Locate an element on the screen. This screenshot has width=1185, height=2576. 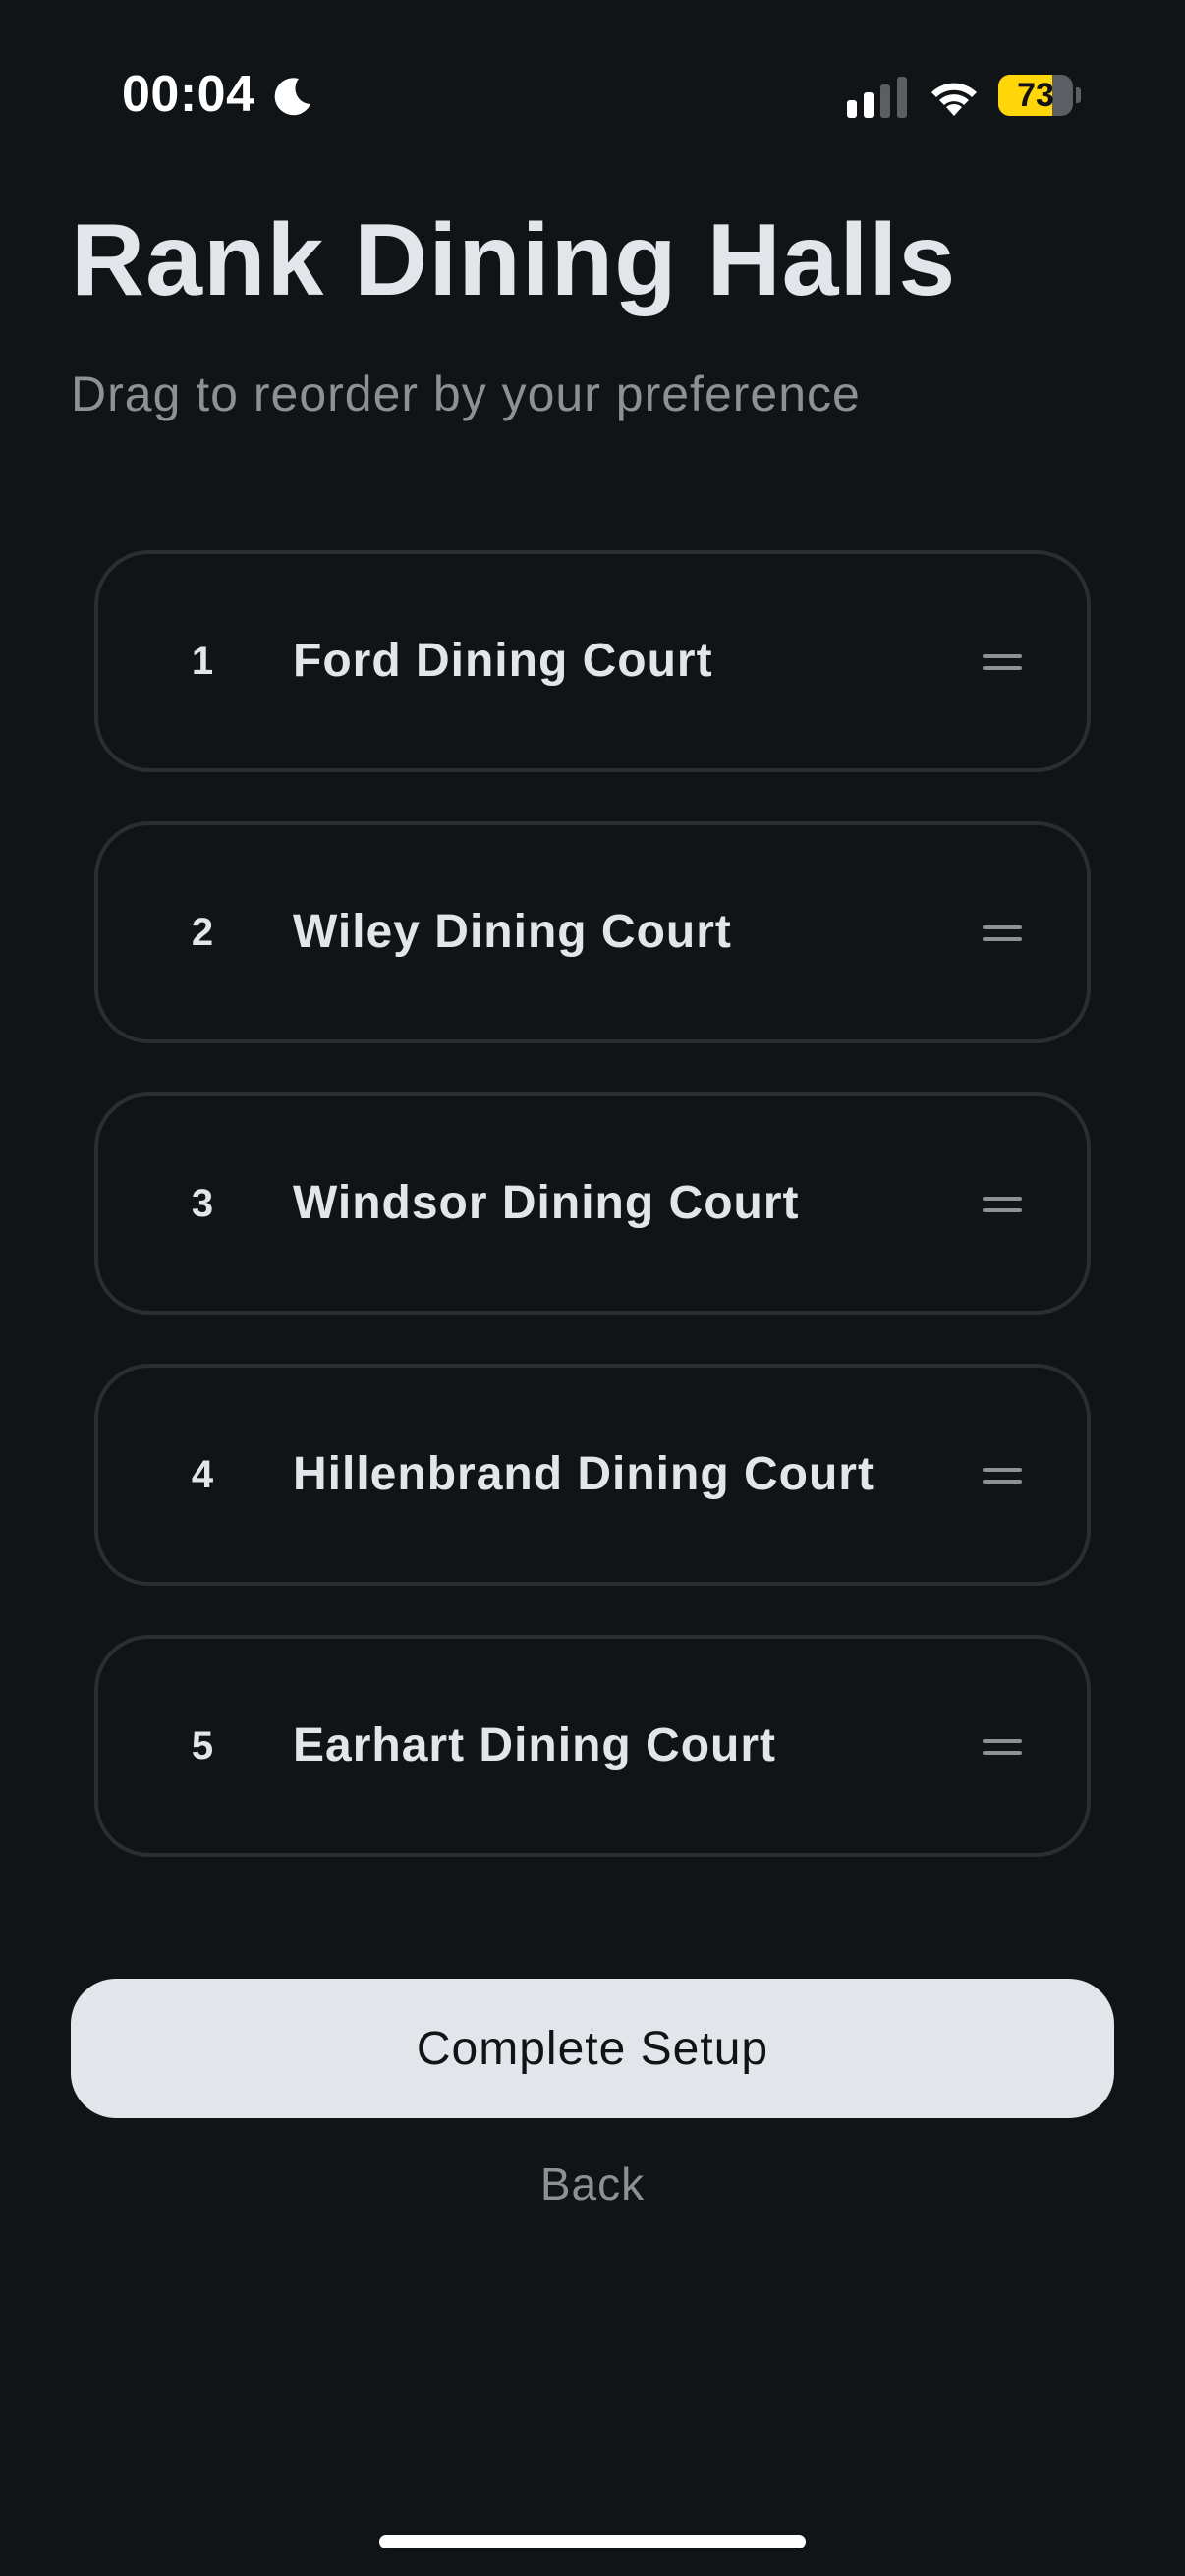
battery-percent: 73 is located at coordinates (1035, 95).